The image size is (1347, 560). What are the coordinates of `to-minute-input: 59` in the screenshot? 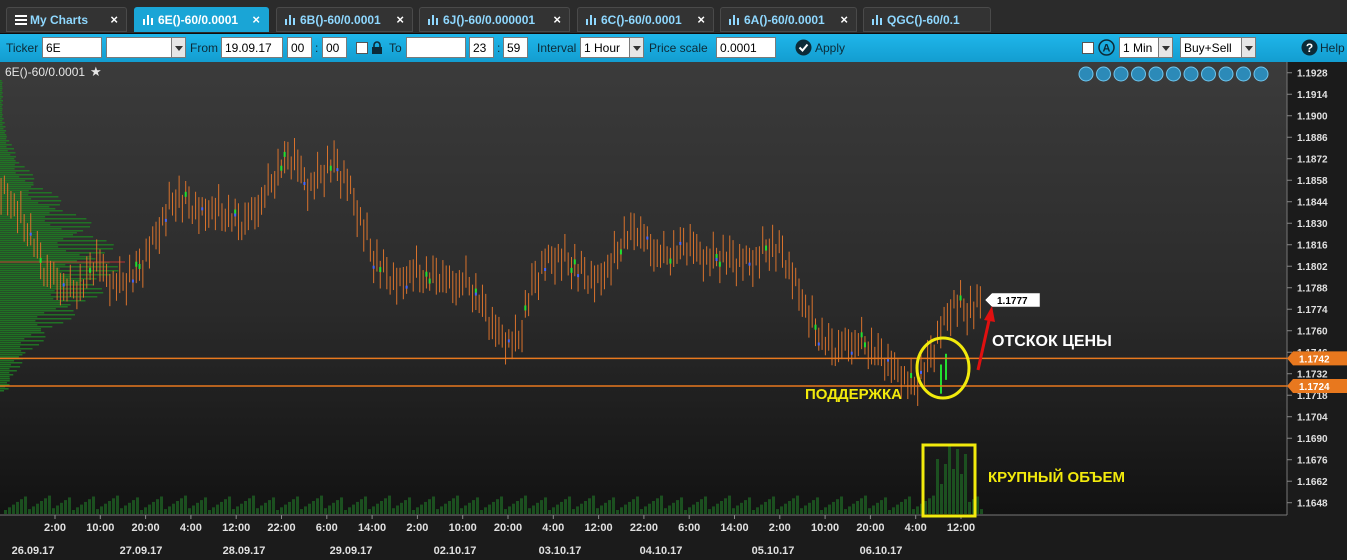 It's located at (515, 47).